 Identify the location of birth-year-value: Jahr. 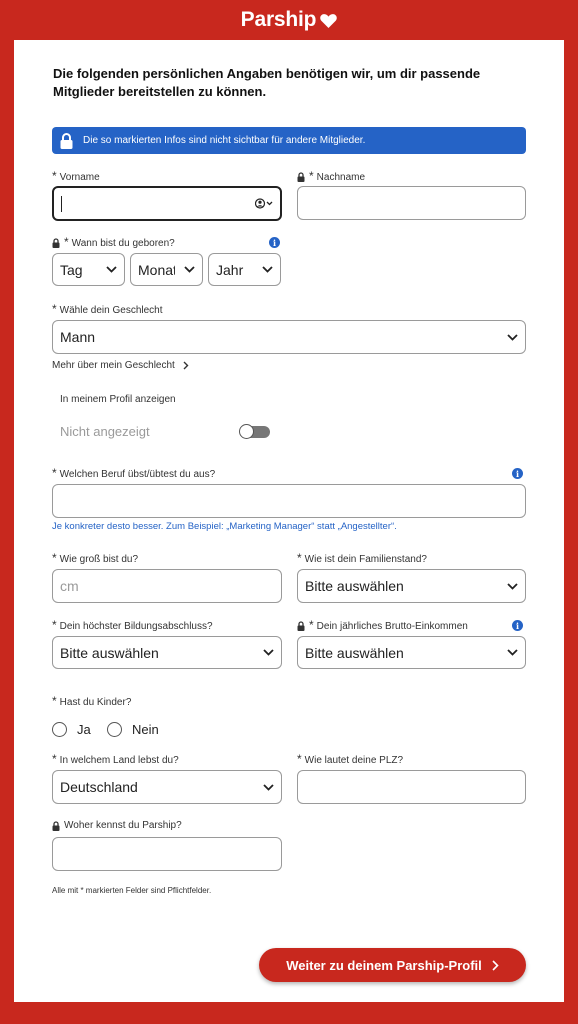
(230, 269).